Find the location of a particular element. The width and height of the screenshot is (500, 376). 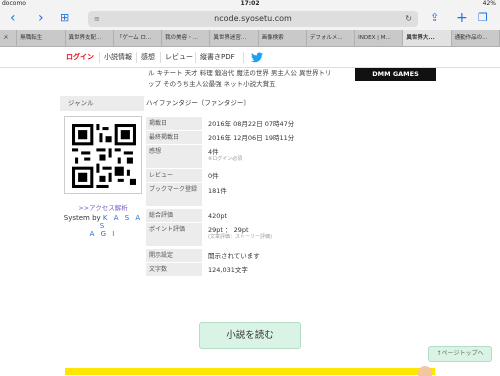

row-label: 文字数 is located at coordinates (174, 269).